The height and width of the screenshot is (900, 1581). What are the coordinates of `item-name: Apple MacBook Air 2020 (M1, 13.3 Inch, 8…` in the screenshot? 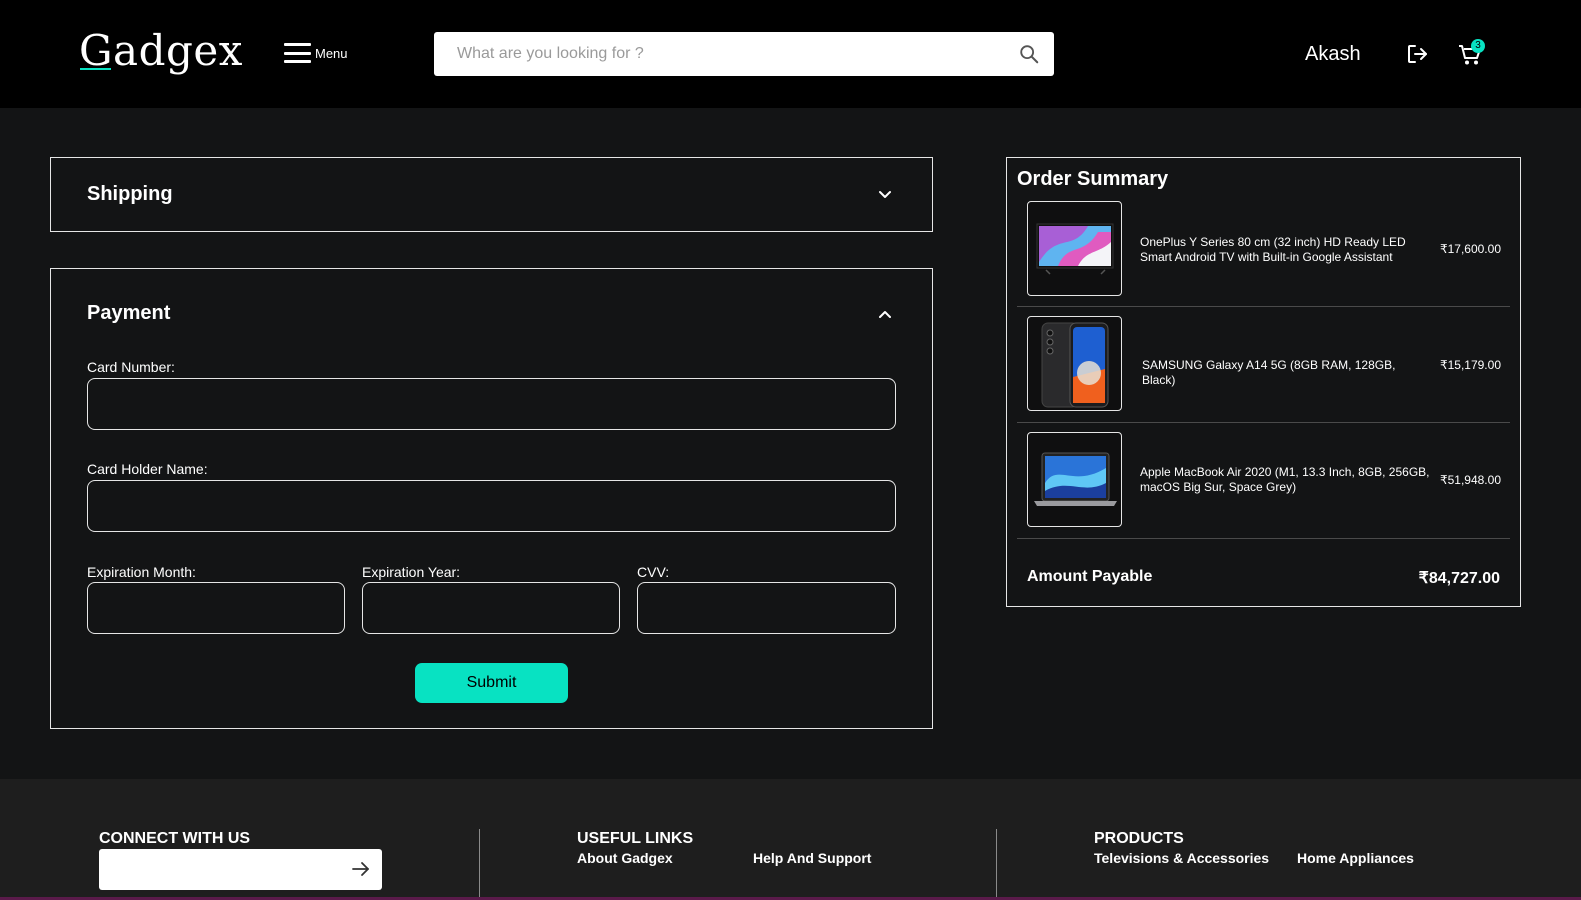 It's located at (1285, 479).